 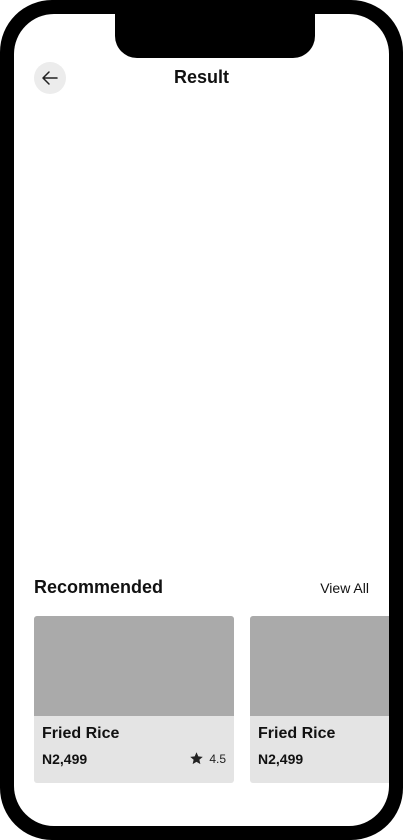 I want to click on view-all-link: View All, so click(x=344, y=588).